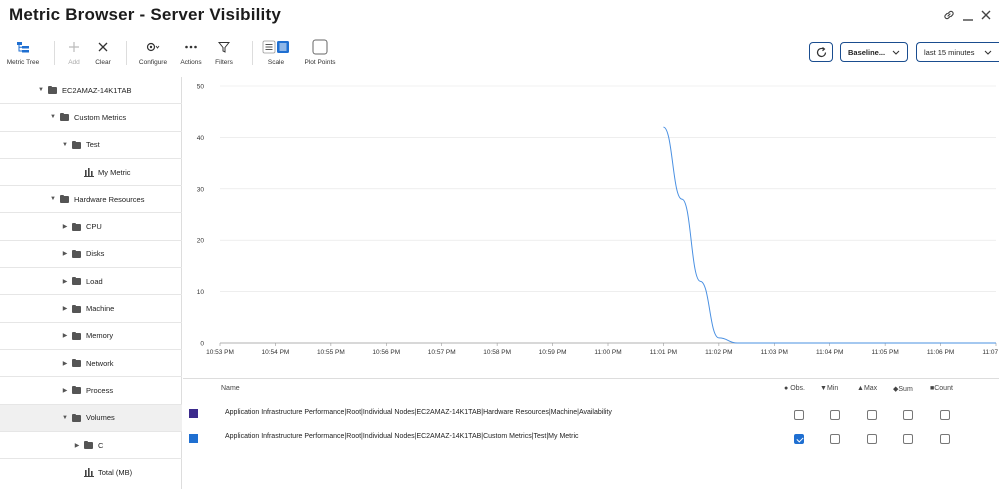 This screenshot has height=489, width=999. What do you see at coordinates (153, 62) in the screenshot?
I see `configure-label: Configure` at bounding box center [153, 62].